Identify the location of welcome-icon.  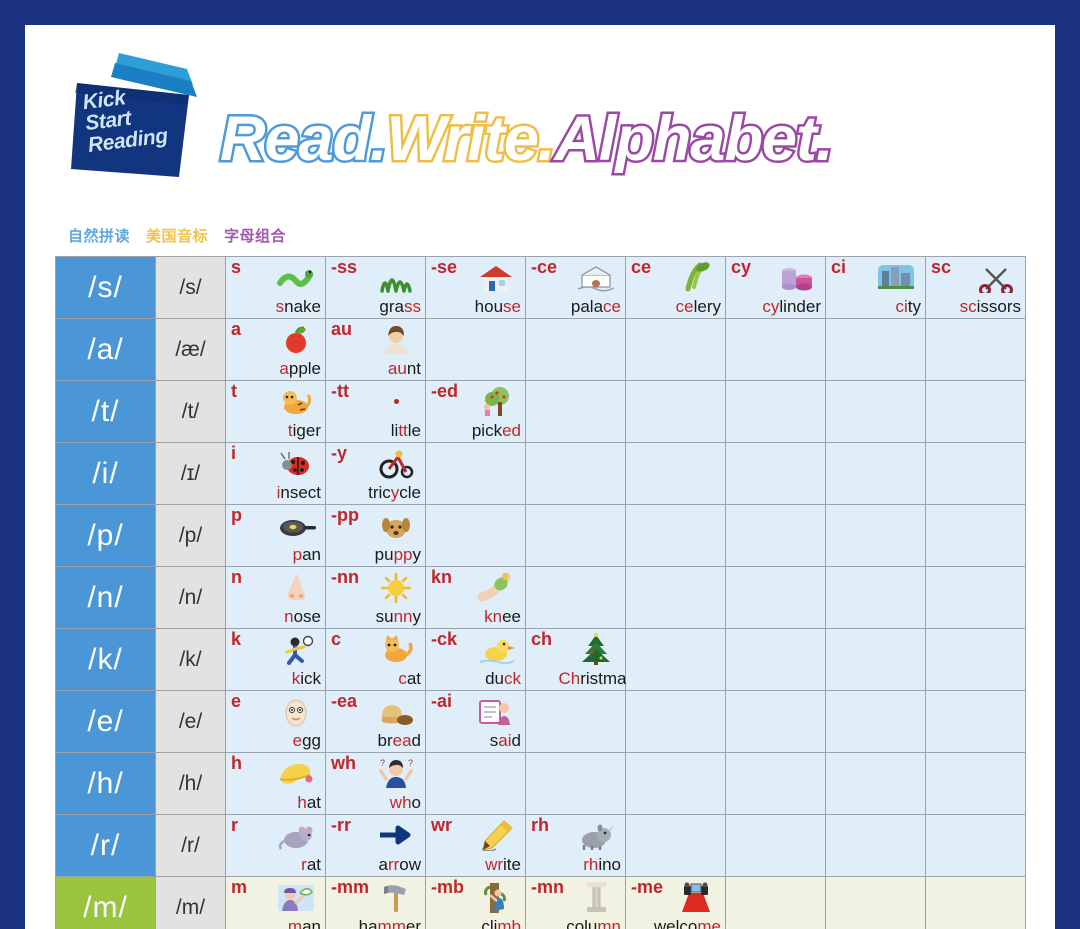
(696, 897).